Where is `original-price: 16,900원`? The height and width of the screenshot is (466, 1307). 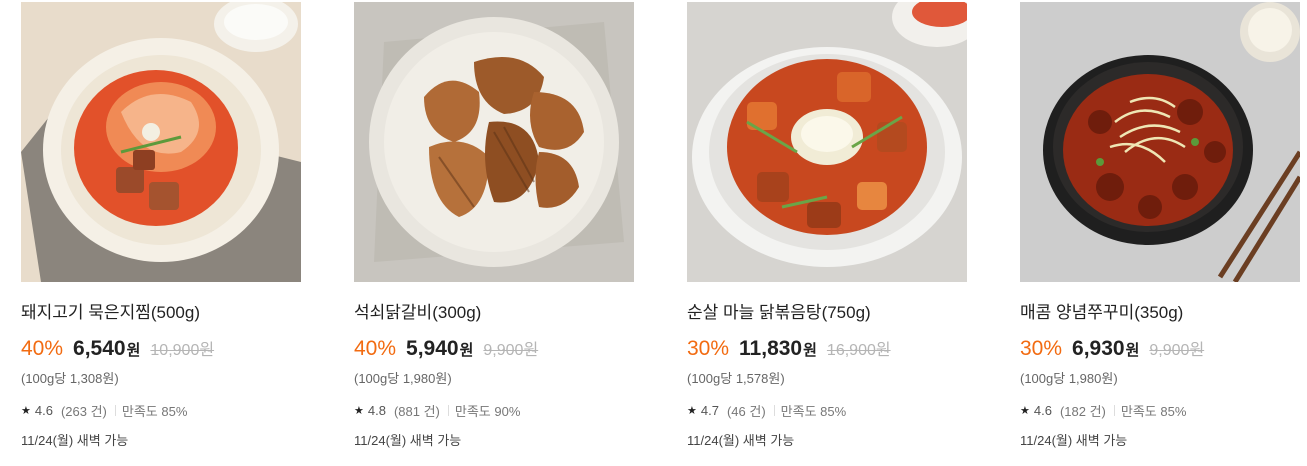
original-price: 16,900원 is located at coordinates (858, 350).